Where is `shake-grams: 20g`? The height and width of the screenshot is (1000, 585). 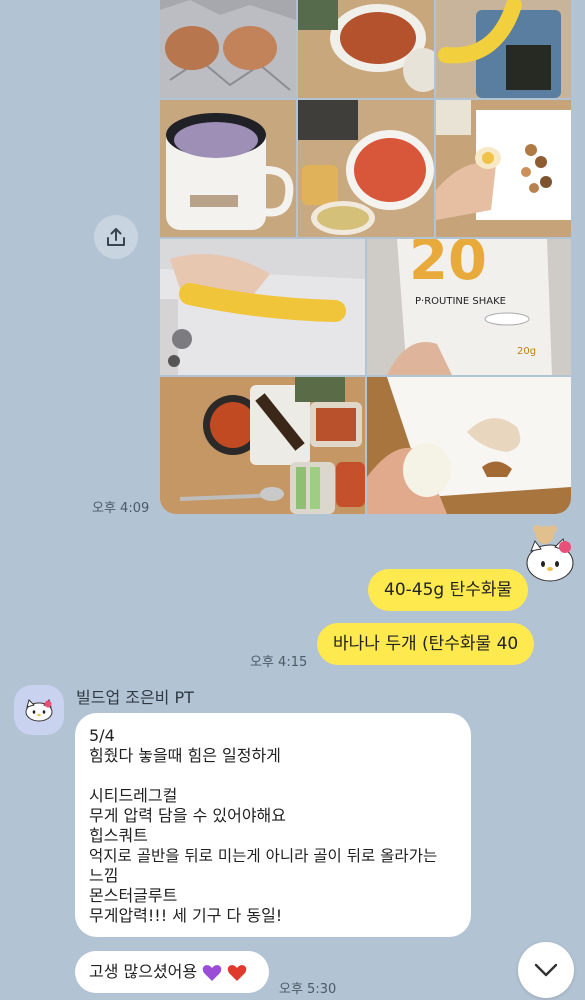 shake-grams: 20g is located at coordinates (526, 351).